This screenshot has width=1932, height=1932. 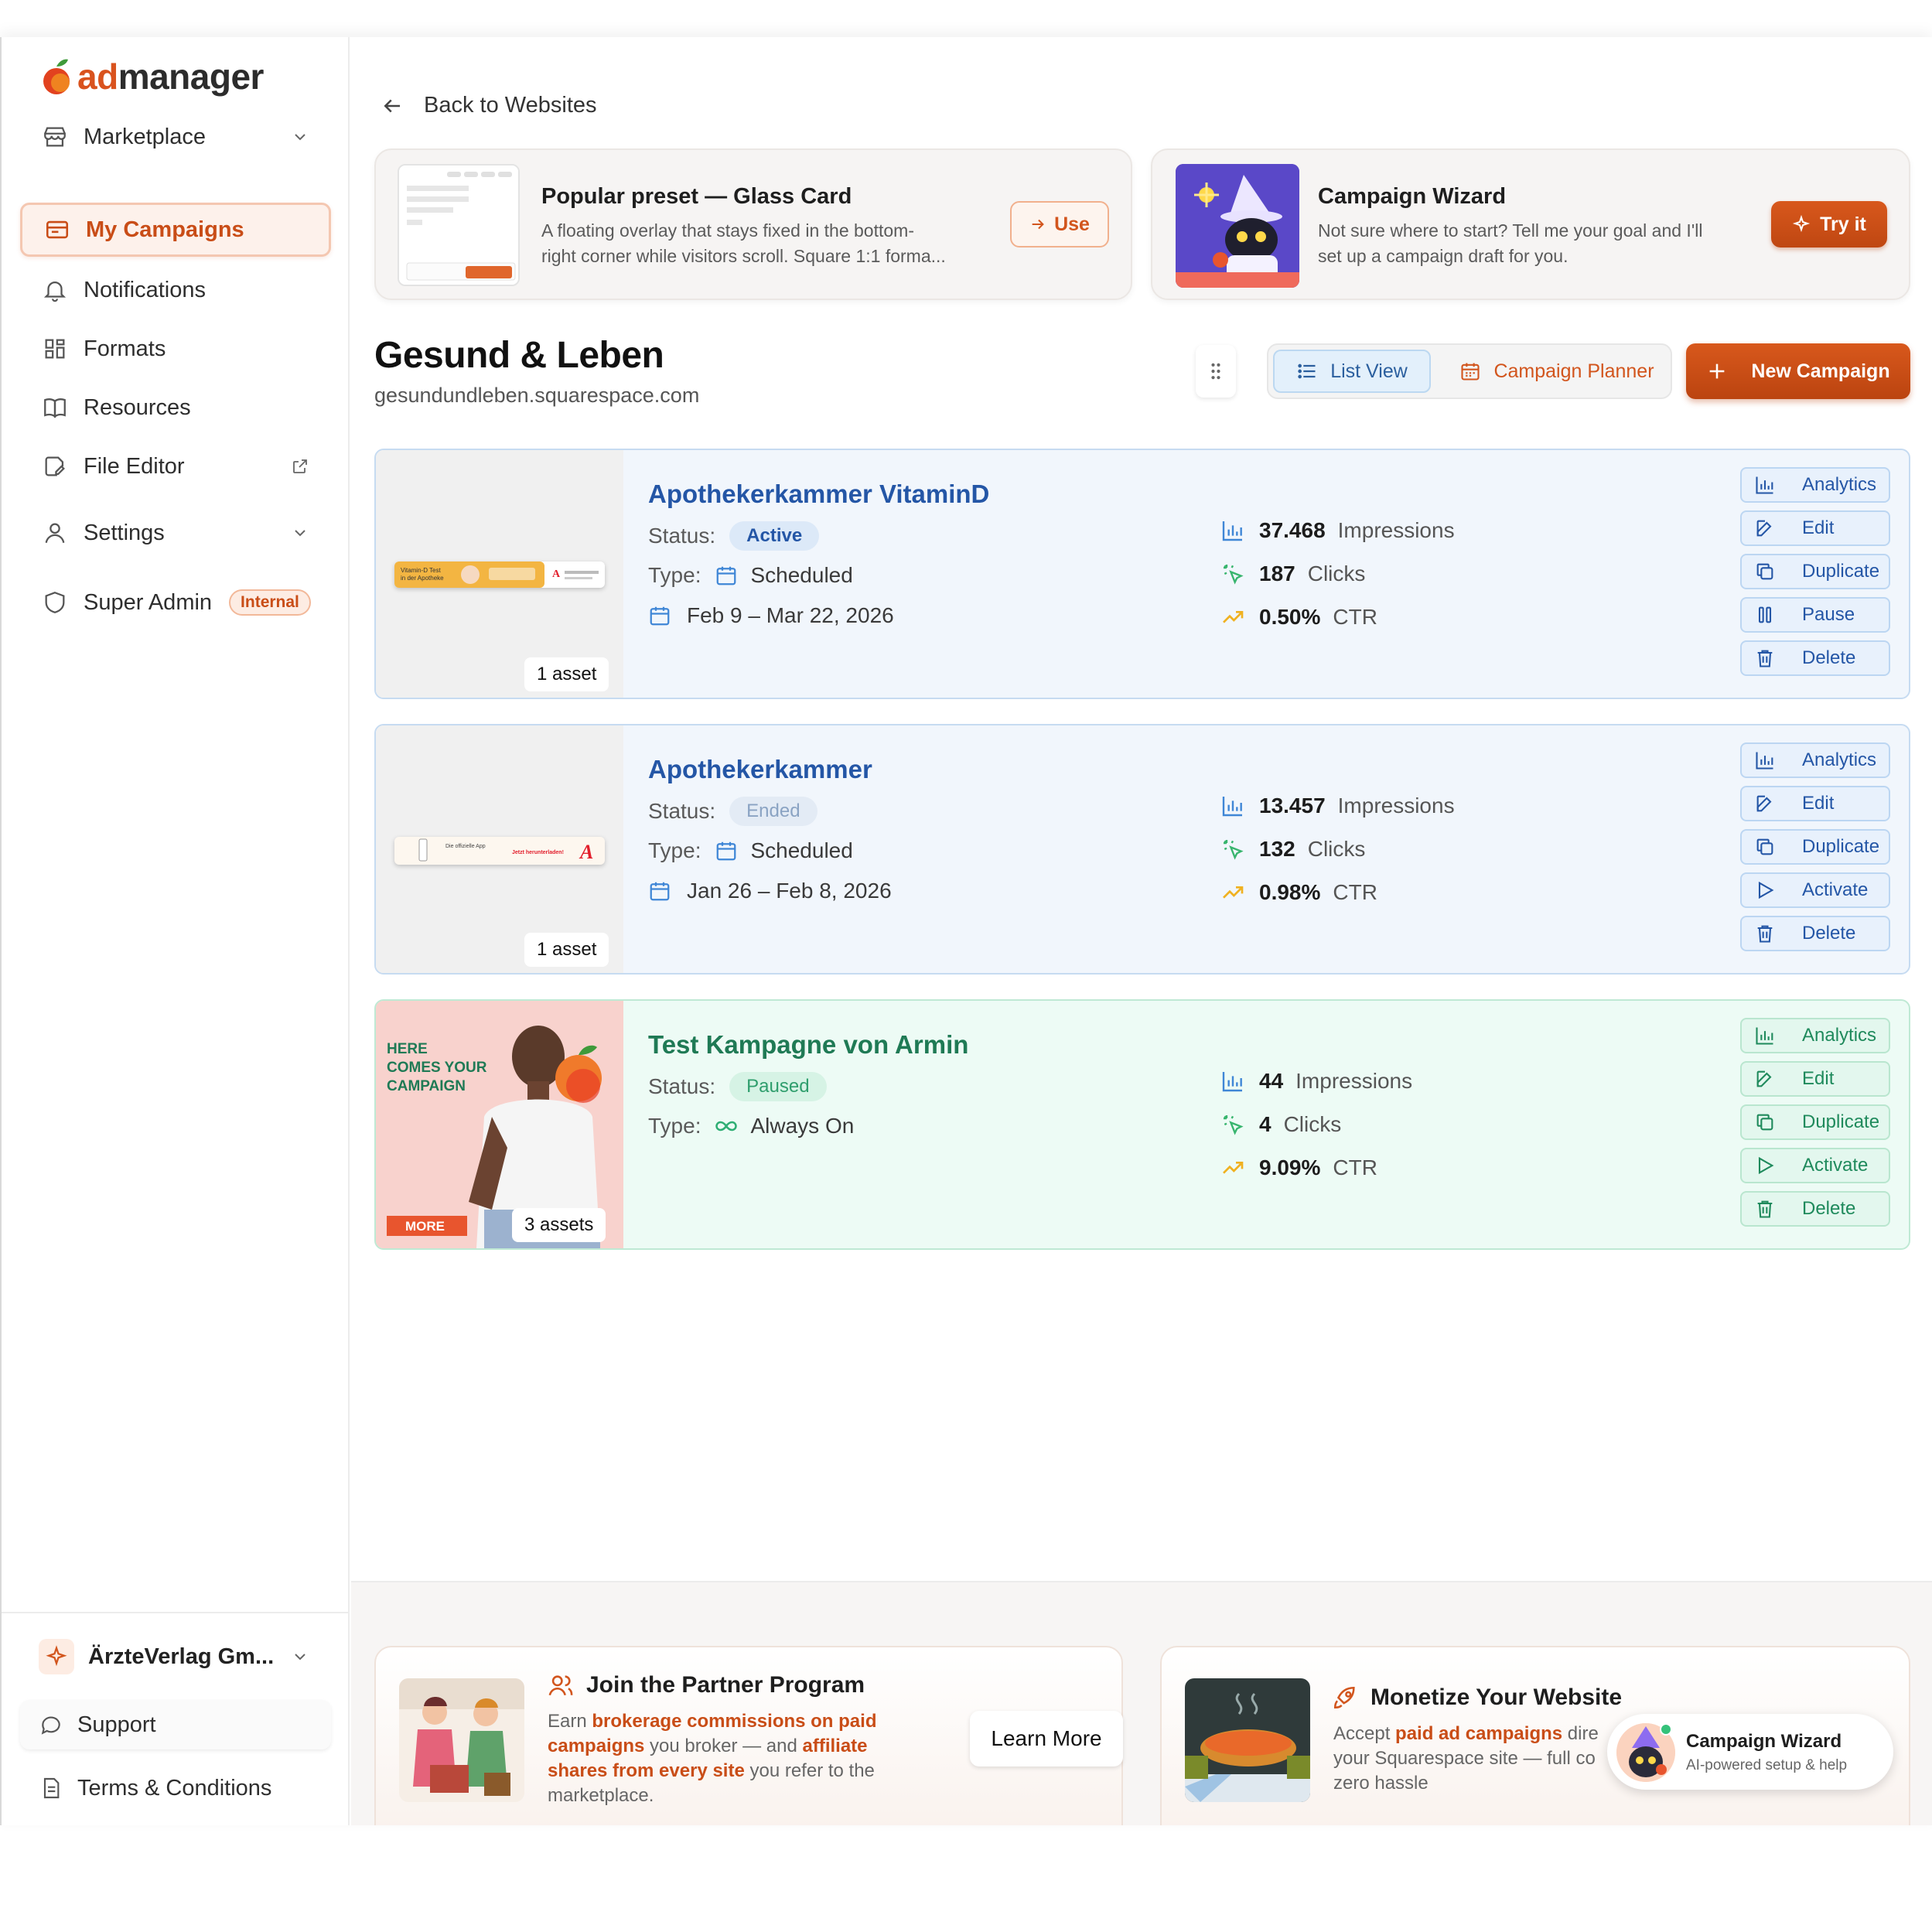 What do you see at coordinates (1072, 224) in the screenshot?
I see `use-label: Use` at bounding box center [1072, 224].